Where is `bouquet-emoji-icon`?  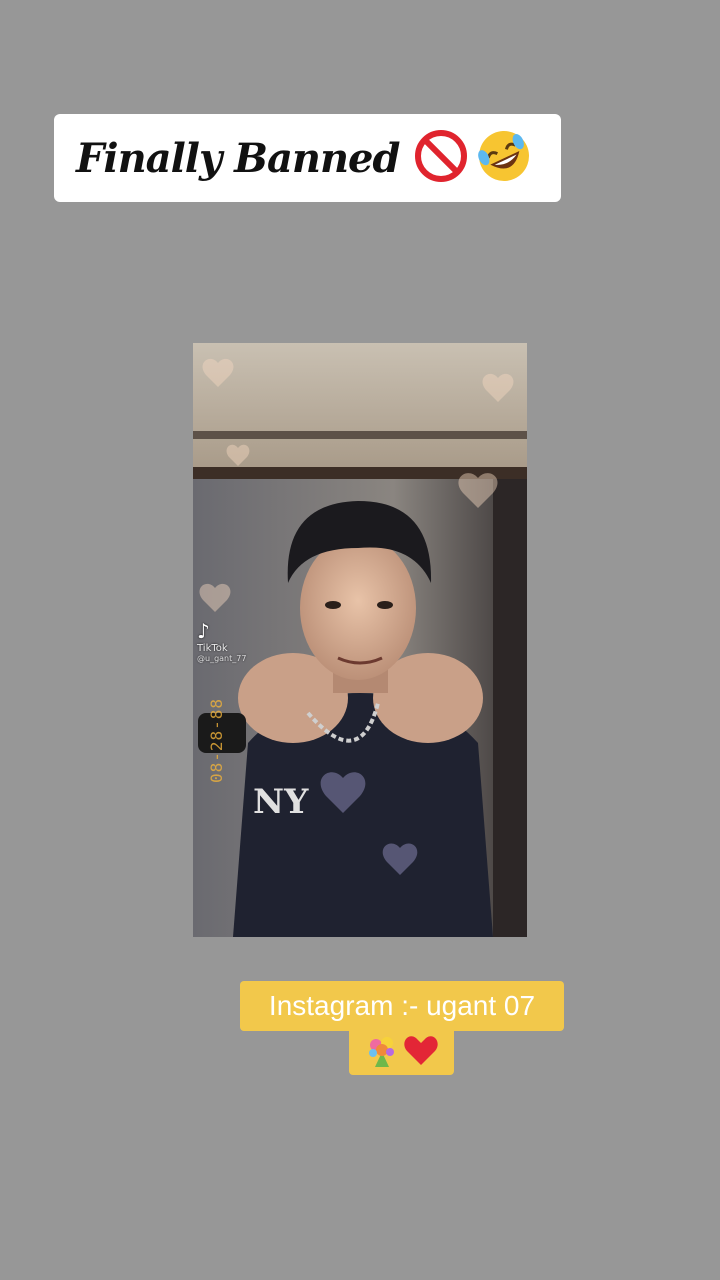 bouquet-emoji-icon is located at coordinates (382, 1053).